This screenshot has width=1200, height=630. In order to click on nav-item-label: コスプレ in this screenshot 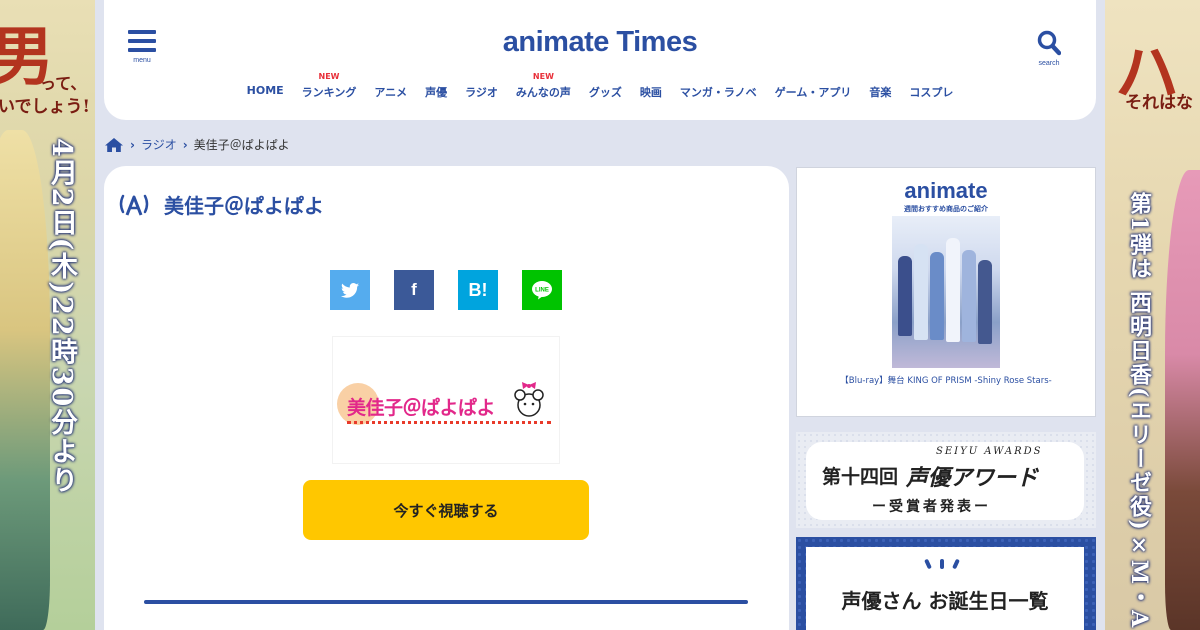, I will do `click(931, 92)`.